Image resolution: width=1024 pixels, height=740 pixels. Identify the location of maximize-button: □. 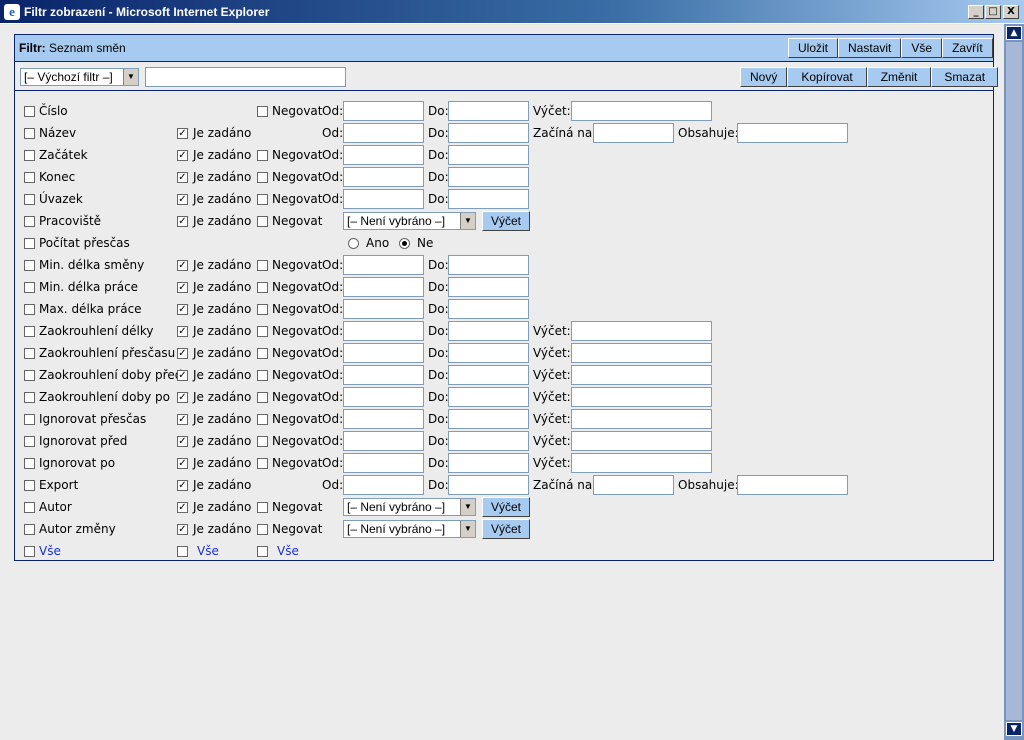
(993, 12).